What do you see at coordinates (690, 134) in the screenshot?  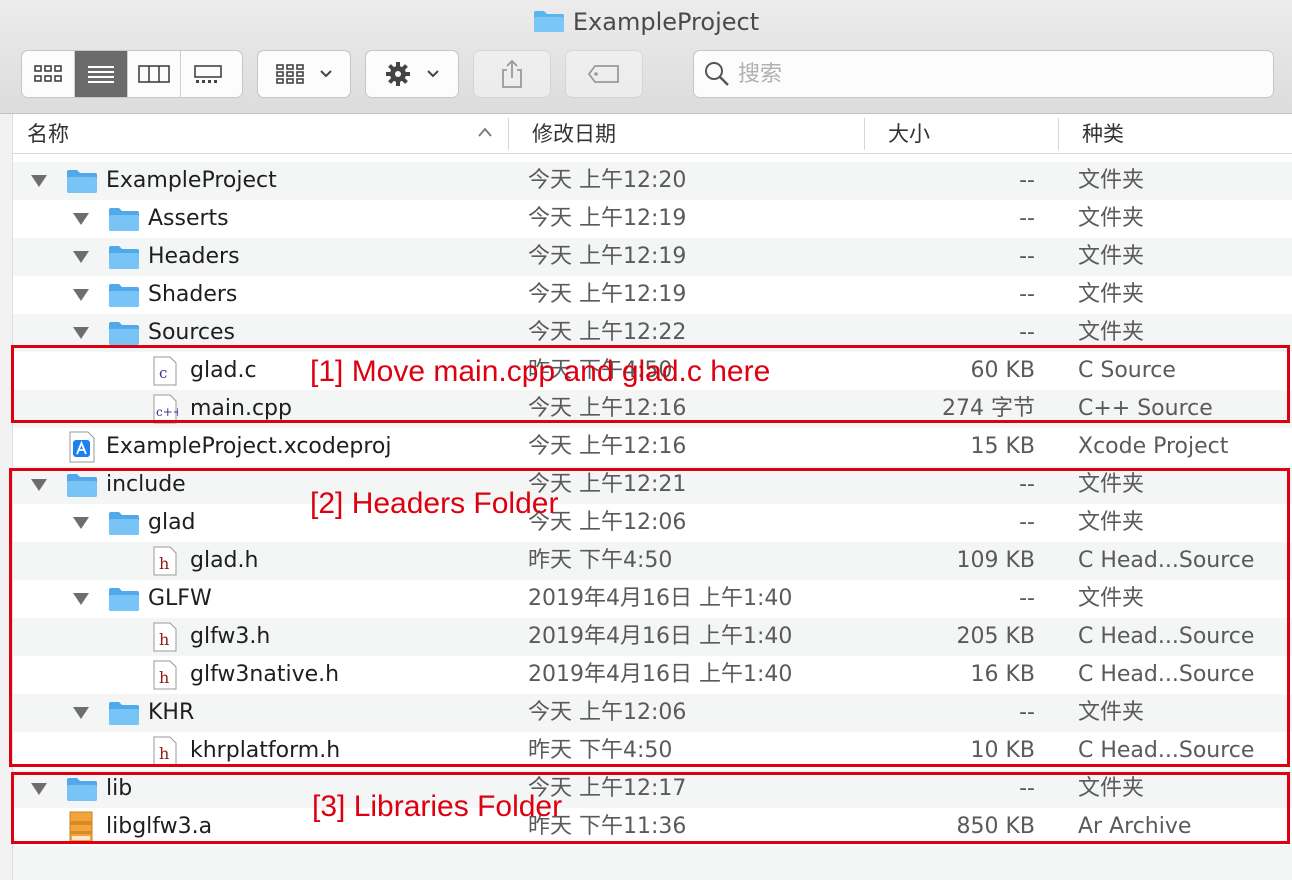 I see `column-header-date: 修改日期` at bounding box center [690, 134].